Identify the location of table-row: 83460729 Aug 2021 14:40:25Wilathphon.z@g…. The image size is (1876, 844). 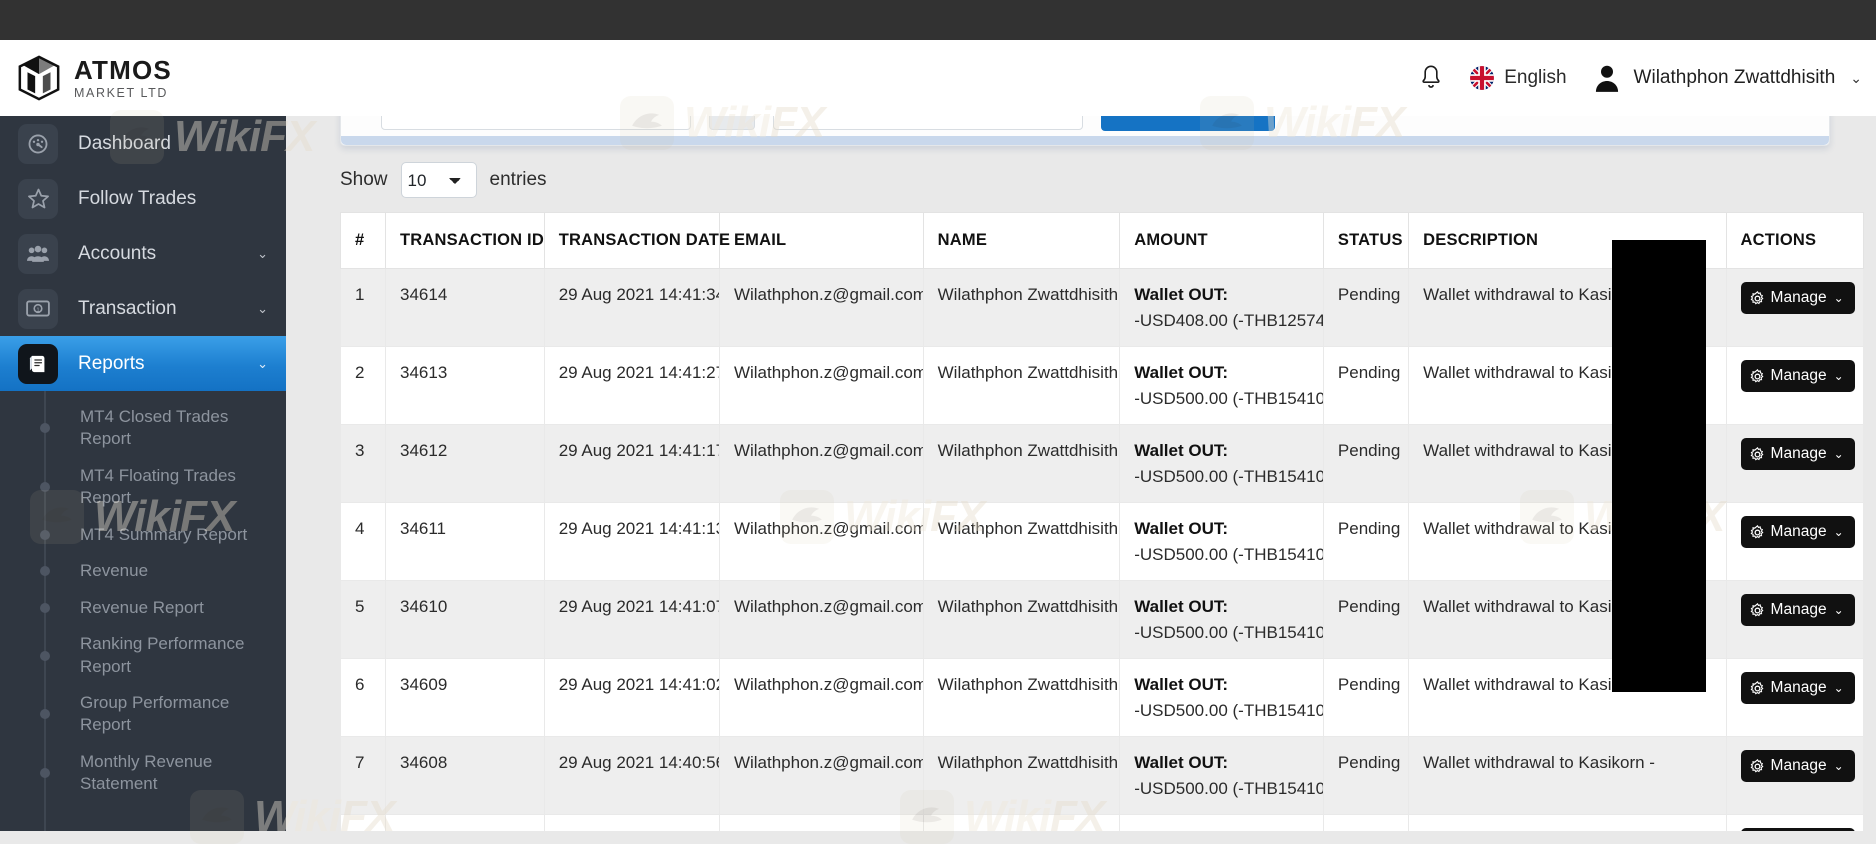
(1102, 822).